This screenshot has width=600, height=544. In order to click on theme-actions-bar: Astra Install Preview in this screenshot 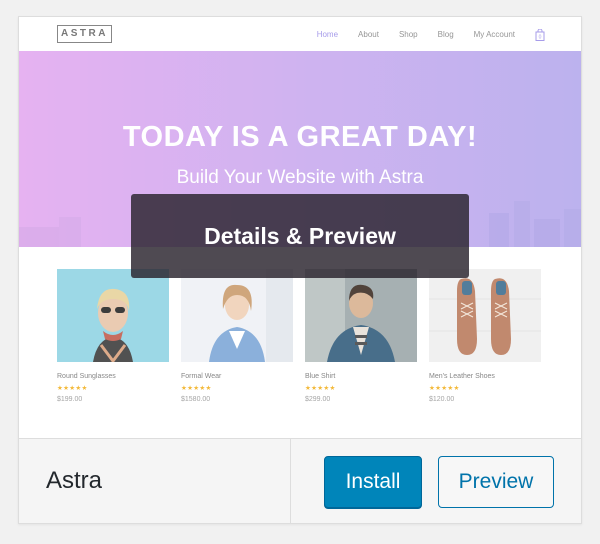, I will do `click(300, 480)`.